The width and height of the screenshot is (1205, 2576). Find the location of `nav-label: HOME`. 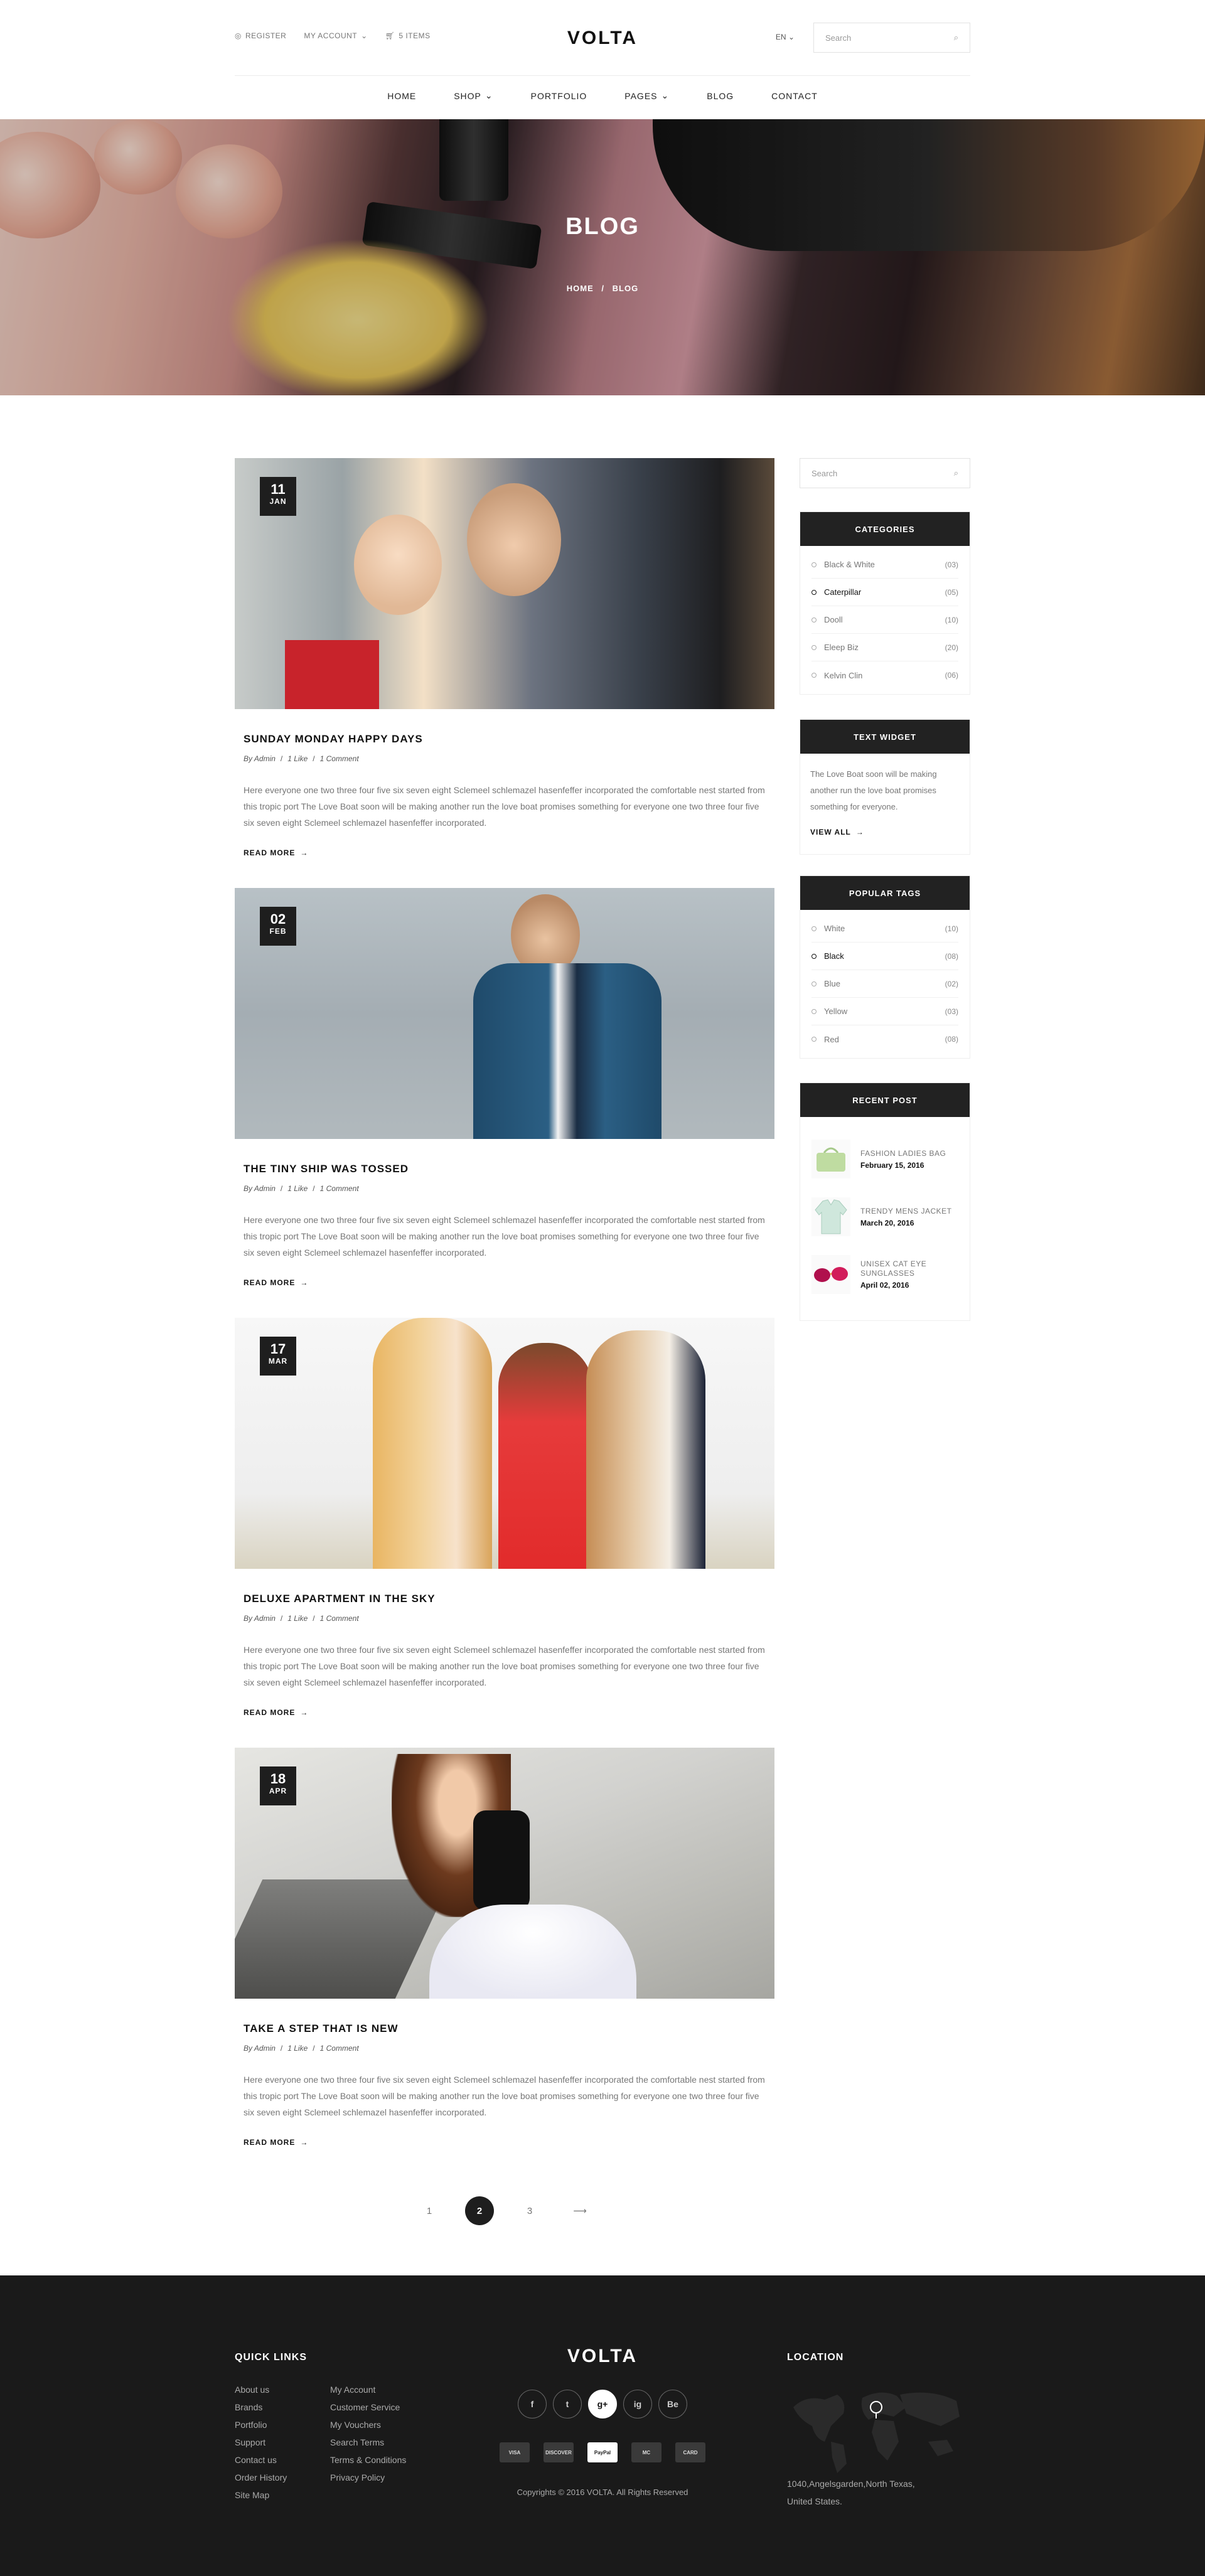

nav-label: HOME is located at coordinates (402, 95).